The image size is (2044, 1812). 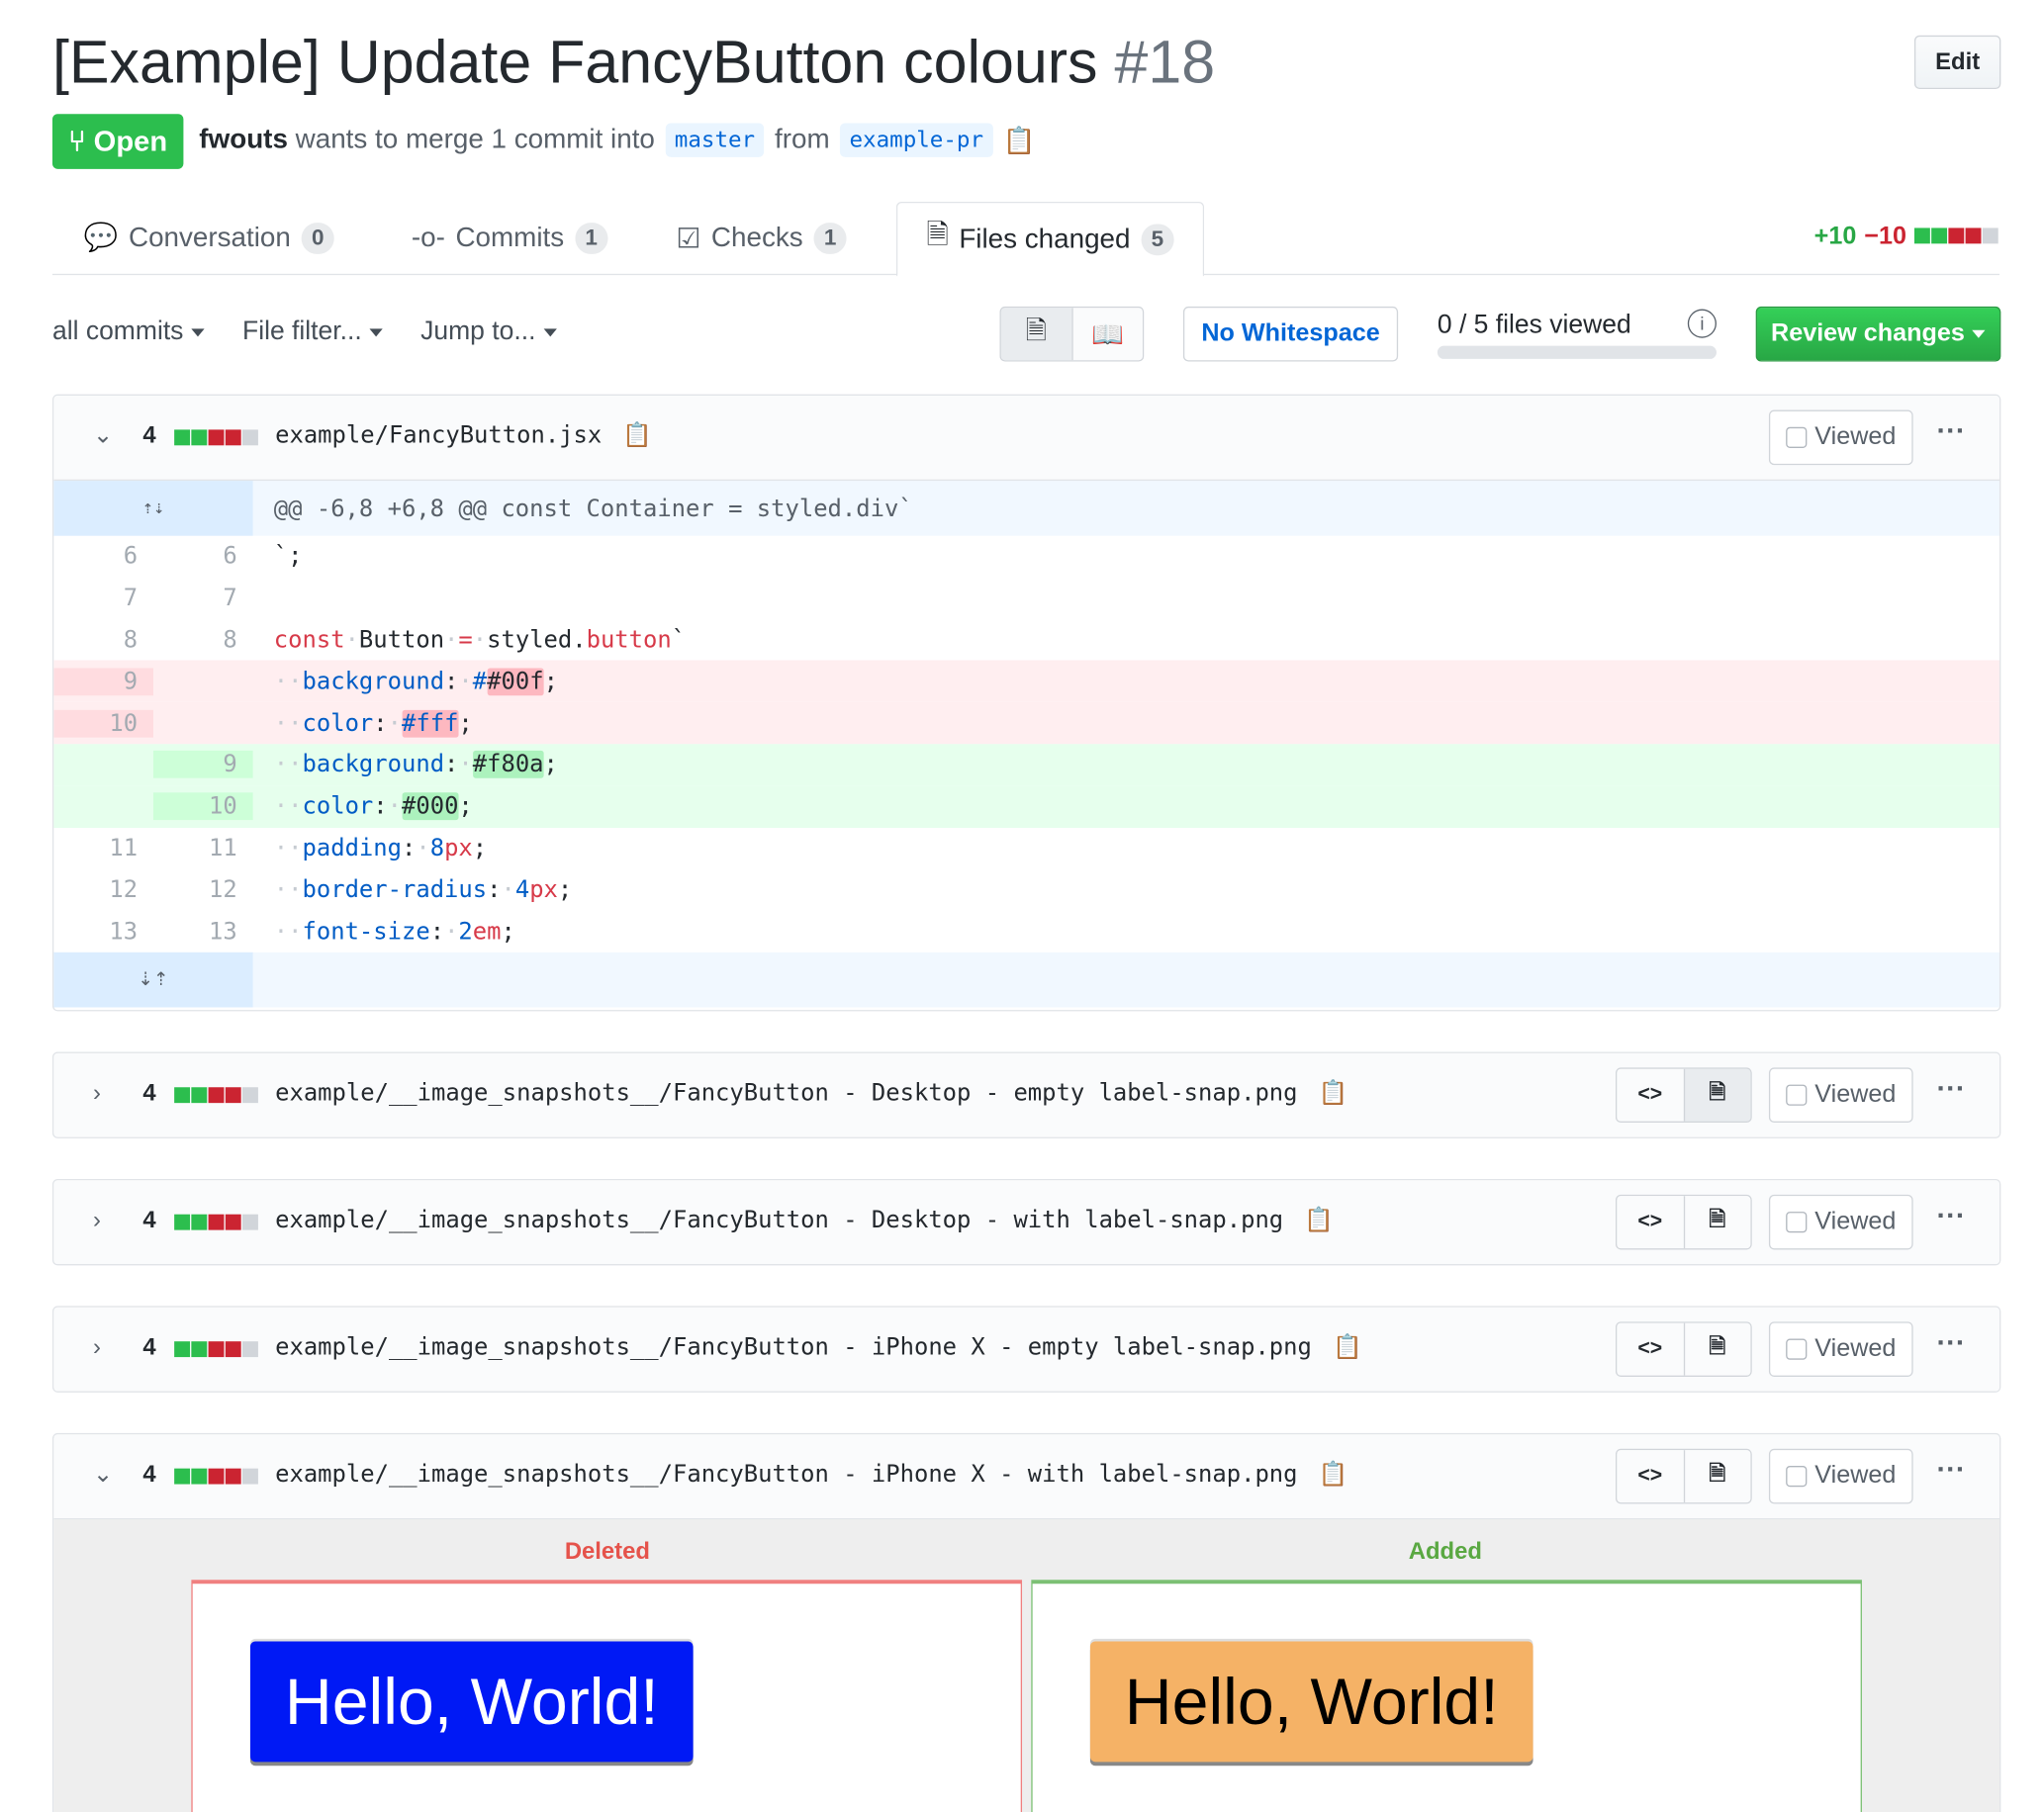 I want to click on tab-count: 0, so click(x=318, y=239).